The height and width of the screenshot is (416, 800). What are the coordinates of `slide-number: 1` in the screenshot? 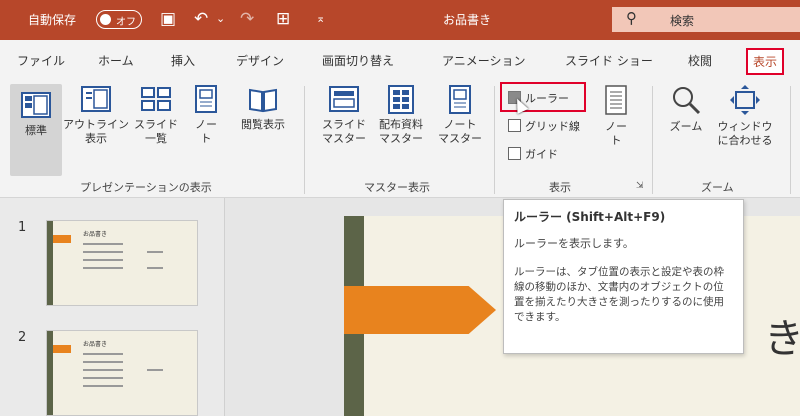 It's located at (22, 227).